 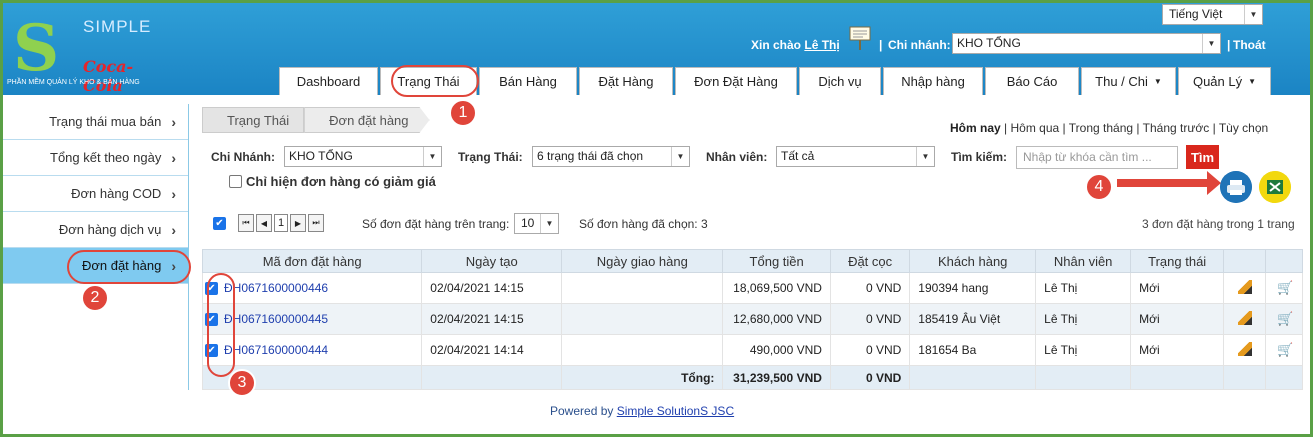 I want to click on col-created: Ngày tạo, so click(x=492, y=261).